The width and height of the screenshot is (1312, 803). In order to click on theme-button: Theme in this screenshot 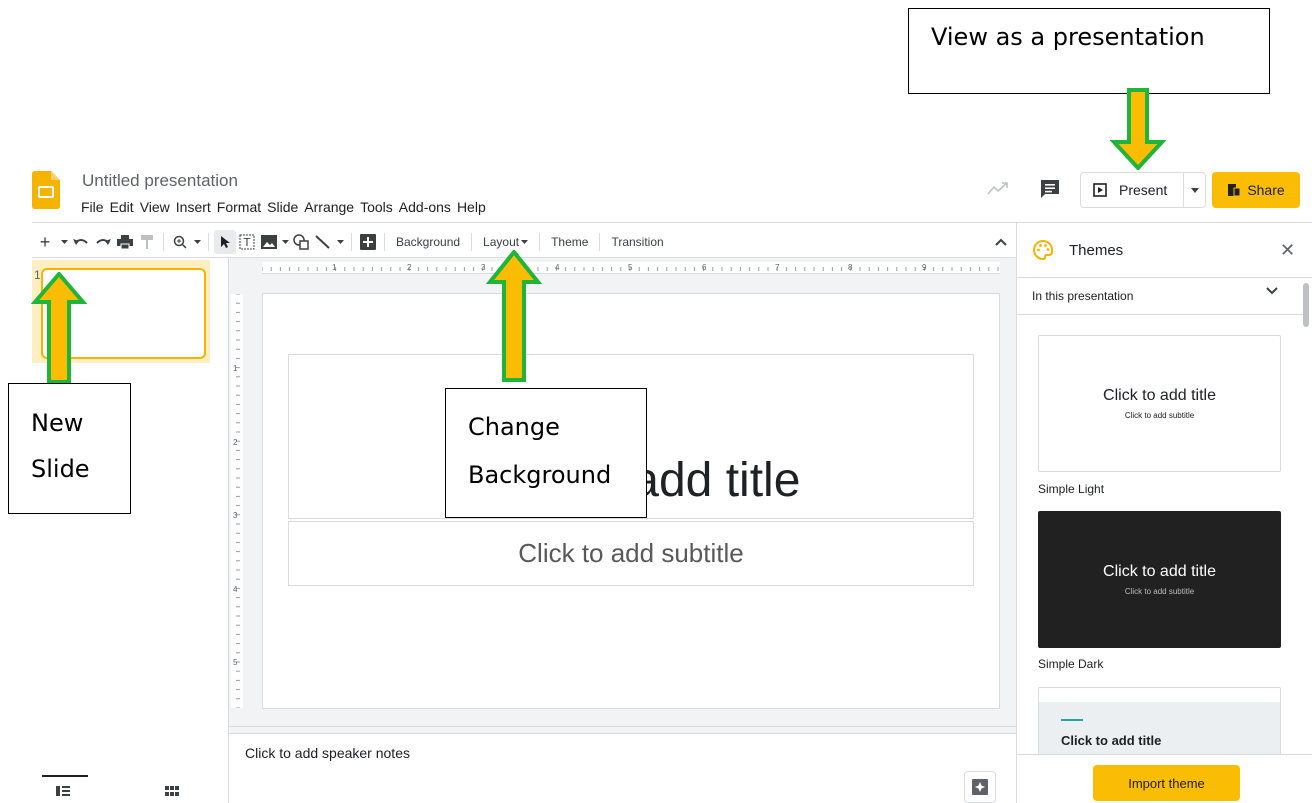, I will do `click(569, 242)`.